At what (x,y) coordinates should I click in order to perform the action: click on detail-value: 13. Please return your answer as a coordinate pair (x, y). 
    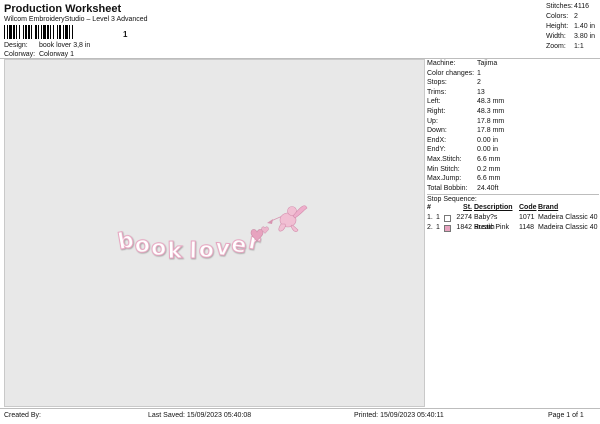
    Looking at the image, I should click on (481, 92).